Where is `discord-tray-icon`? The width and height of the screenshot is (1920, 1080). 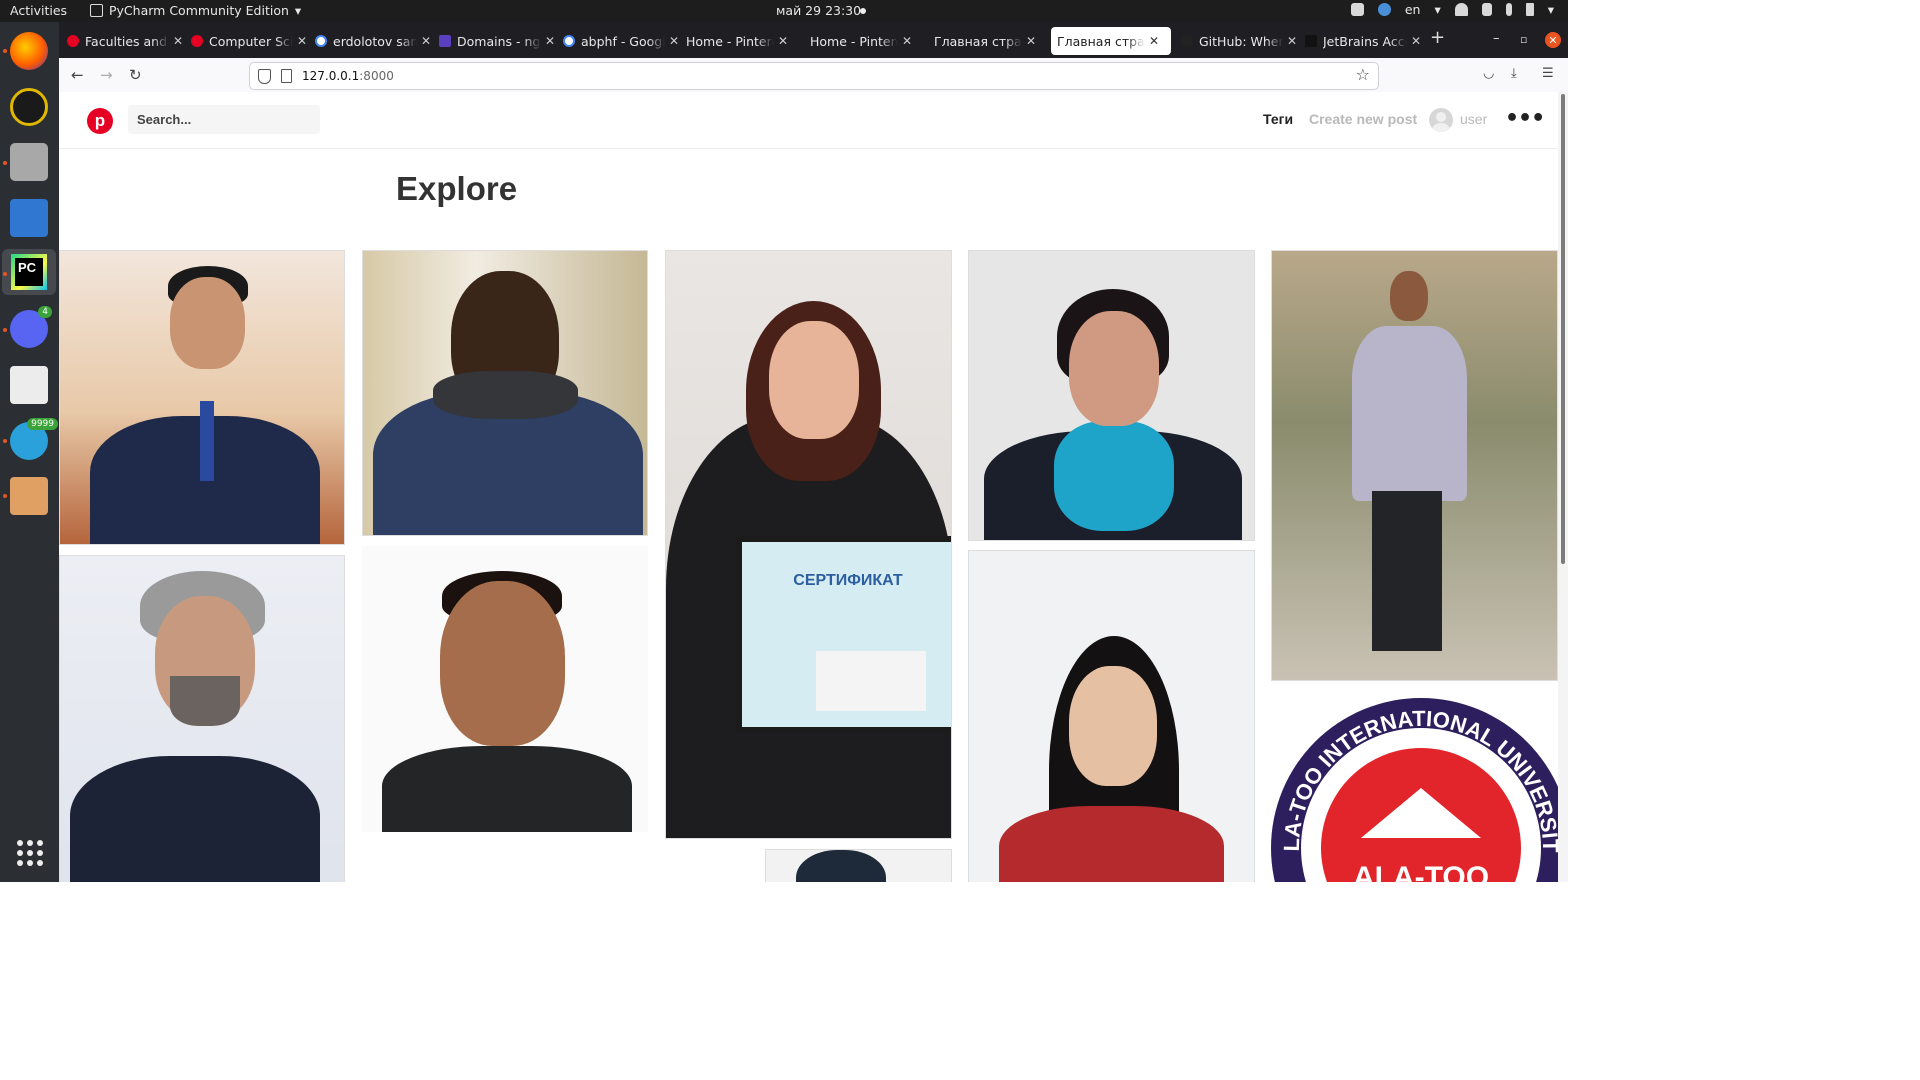
discord-tray-icon is located at coordinates (1357, 9).